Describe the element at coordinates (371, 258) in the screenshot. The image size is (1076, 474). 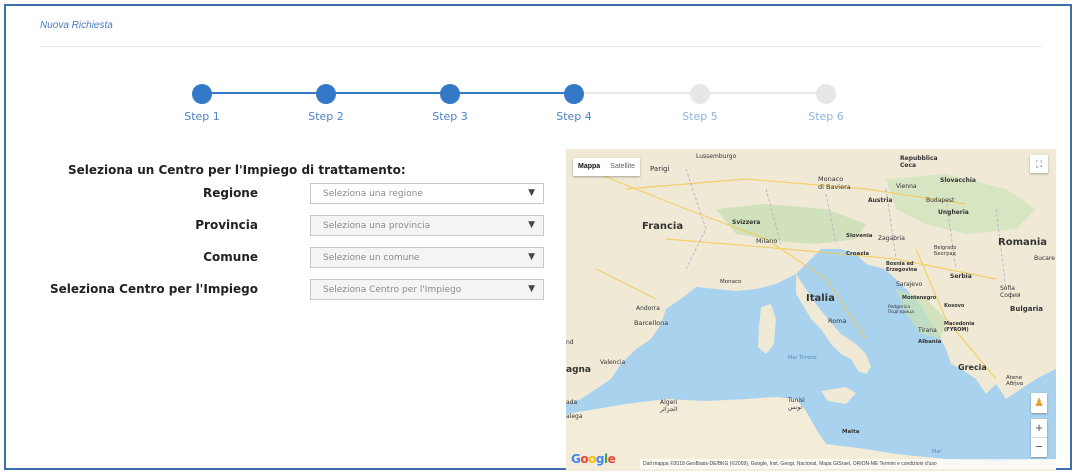
I see `comune-select-value: Selezione un comune` at that location.